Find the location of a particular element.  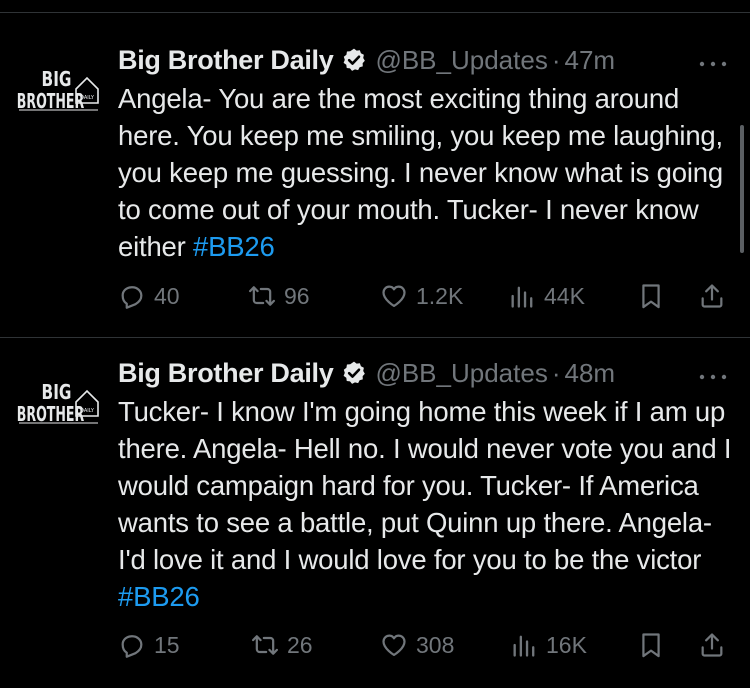

tweet-header: Big Brother Daily @BB_Updates · 47m is located at coordinates (424, 60).